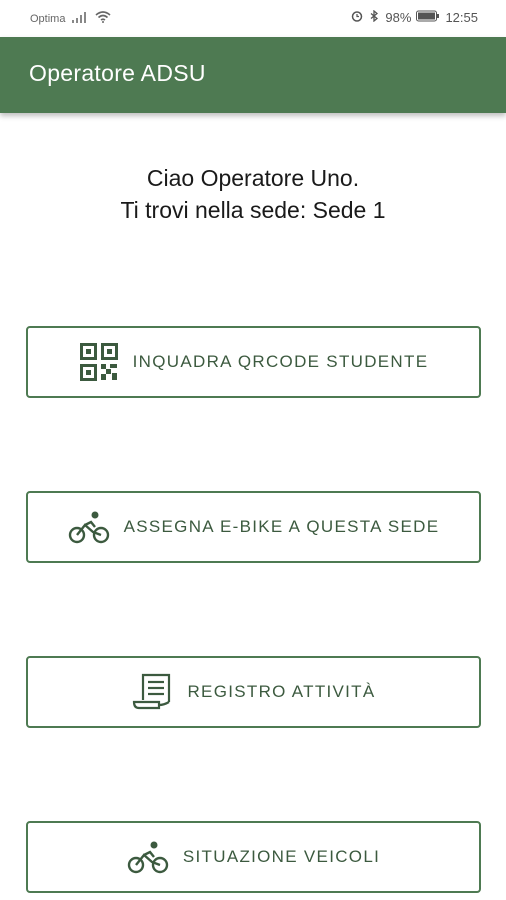  Describe the element at coordinates (152, 692) in the screenshot. I see `receipt-icon` at that location.